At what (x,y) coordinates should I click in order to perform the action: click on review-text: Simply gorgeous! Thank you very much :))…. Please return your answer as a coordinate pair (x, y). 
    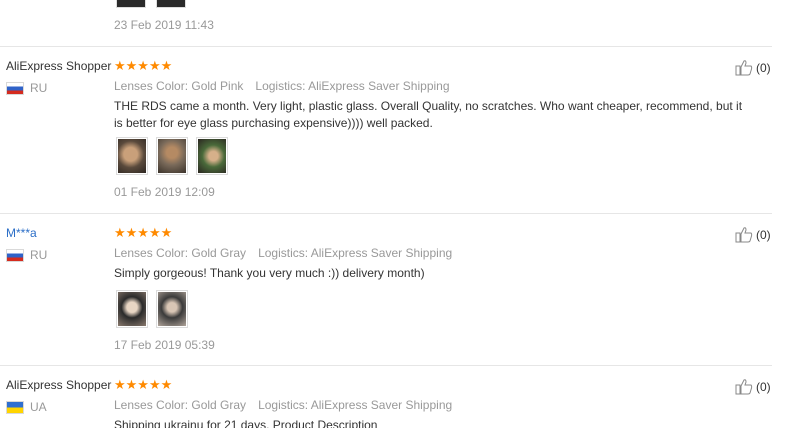
    Looking at the image, I should click on (269, 273).